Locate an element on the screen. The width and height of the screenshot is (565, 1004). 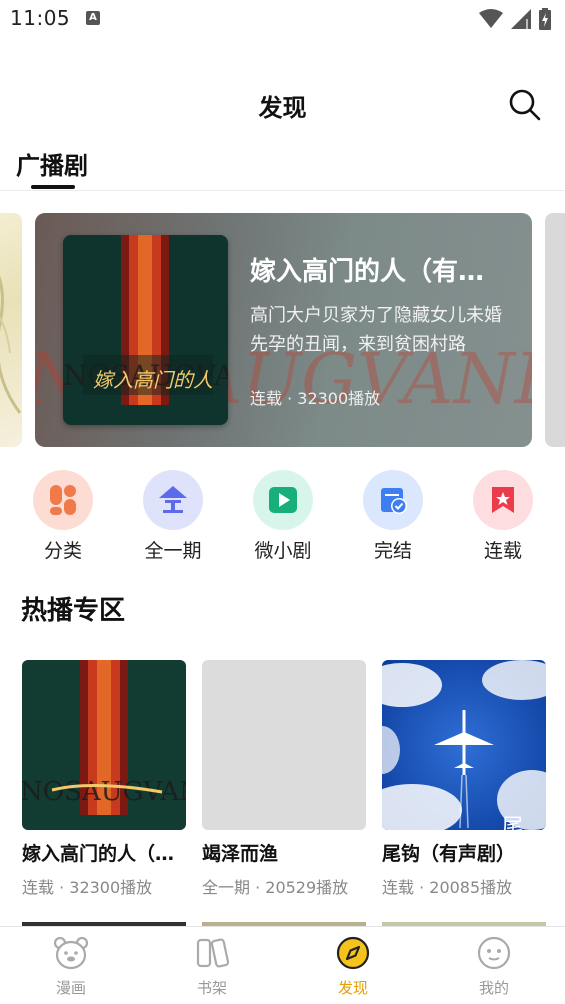
nav-comics: 漫画 is located at coordinates (71, 966).